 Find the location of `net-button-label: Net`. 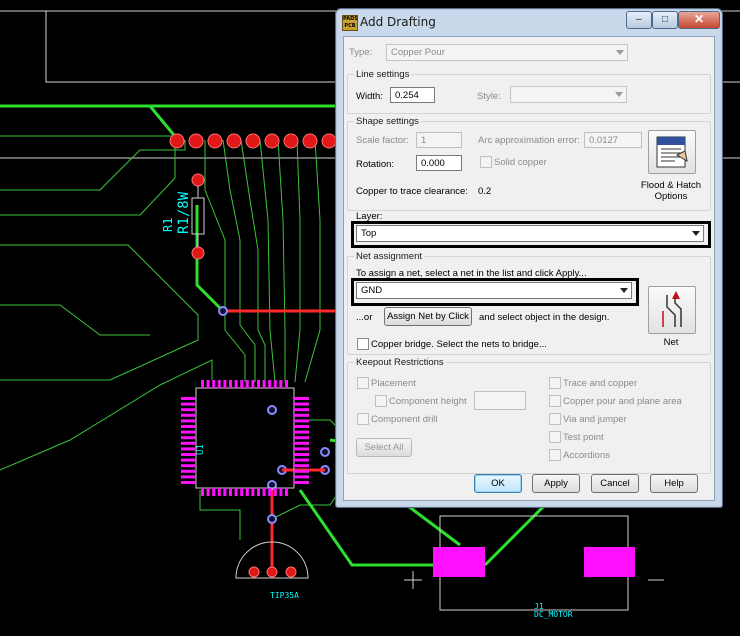

net-button-label: Net is located at coordinates (671, 342).